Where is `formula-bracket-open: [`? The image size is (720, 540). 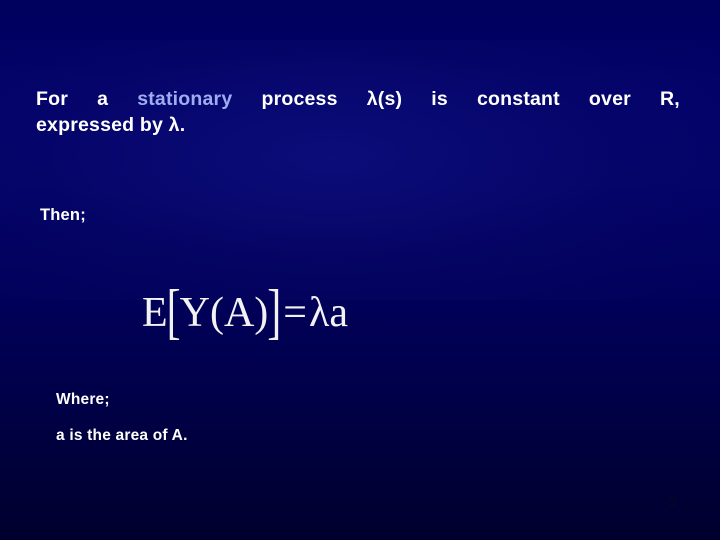
formula-bracket-open: [ is located at coordinates (173, 313).